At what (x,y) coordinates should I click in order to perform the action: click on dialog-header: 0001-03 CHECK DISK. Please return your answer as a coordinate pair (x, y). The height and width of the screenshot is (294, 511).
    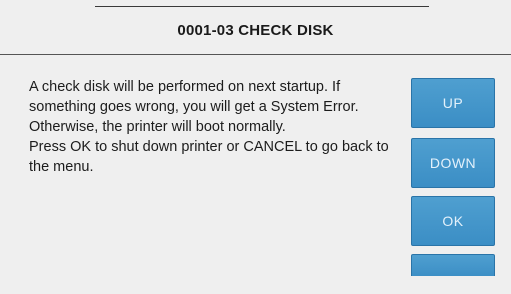
    Looking at the image, I should click on (255, 30).